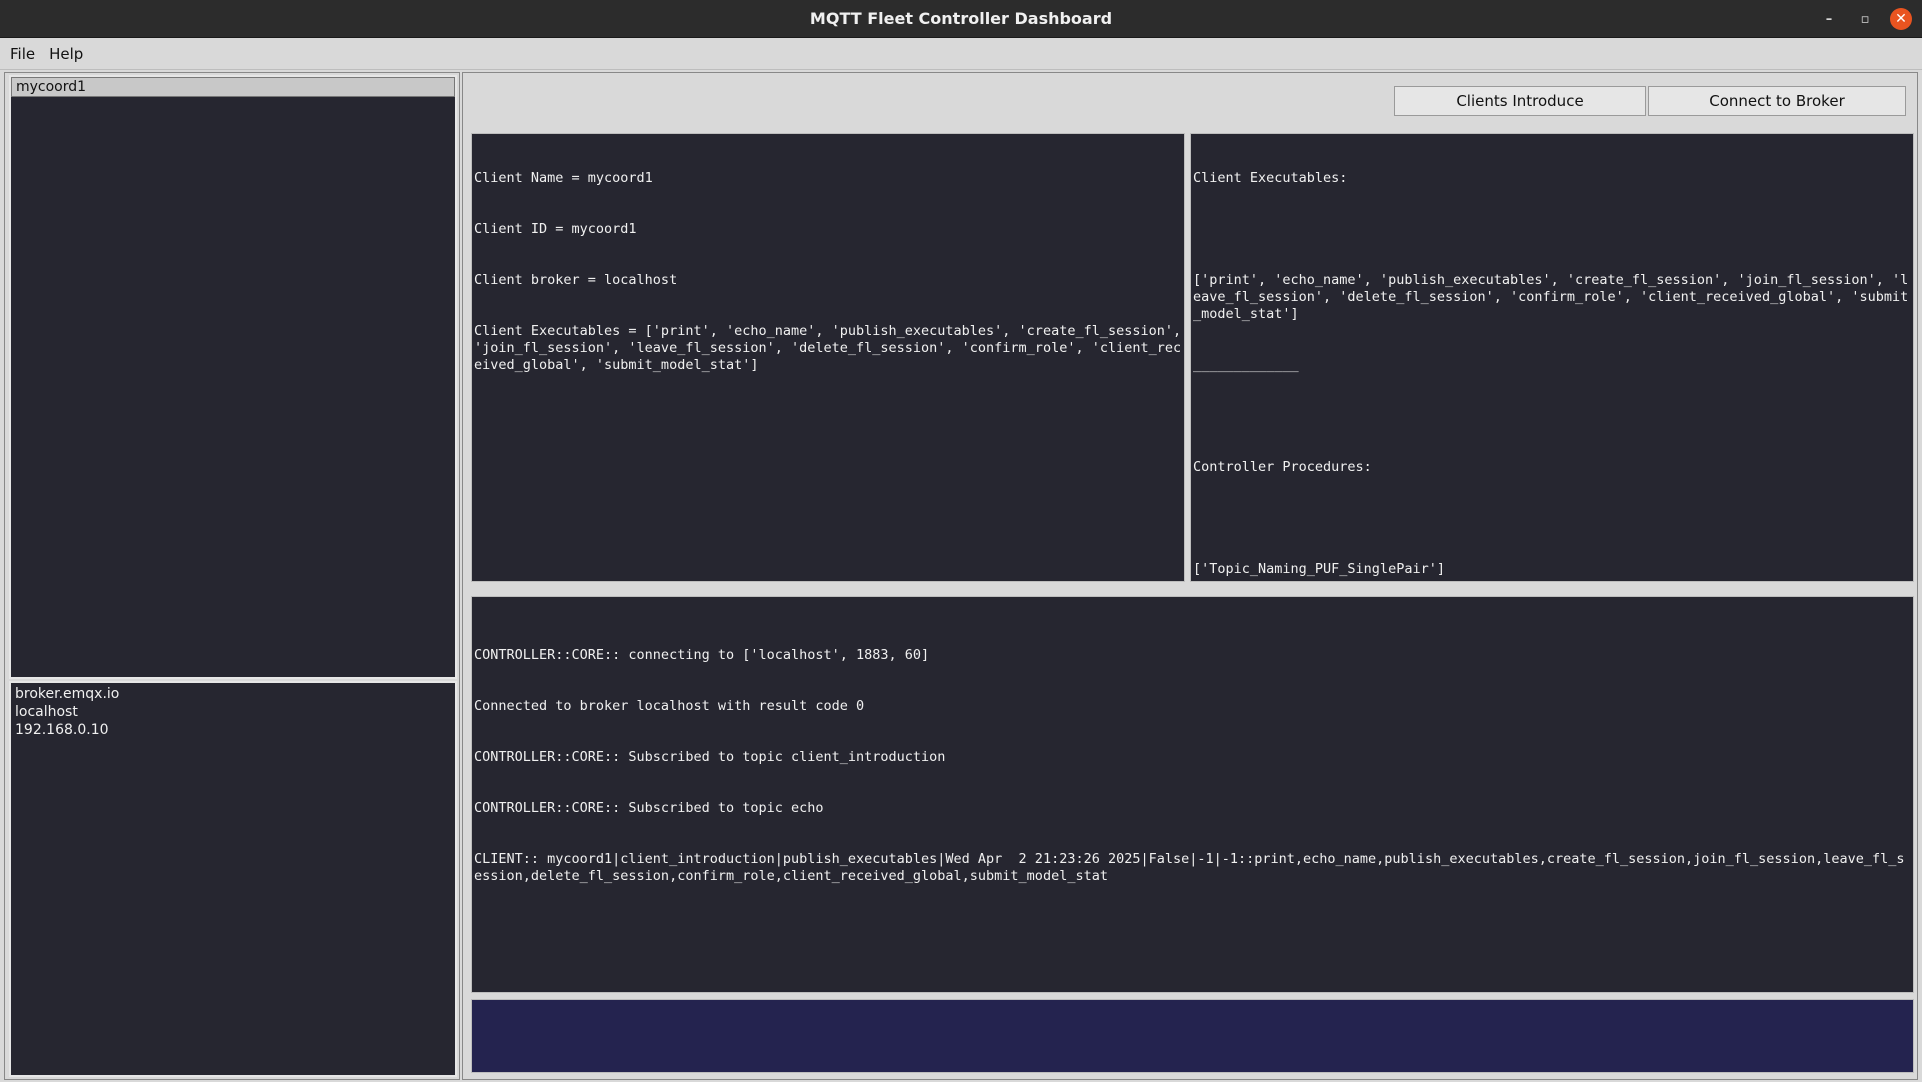 This screenshot has height=1082, width=1922. I want to click on clients-introduce-button: Clients Introduce, so click(1520, 101).